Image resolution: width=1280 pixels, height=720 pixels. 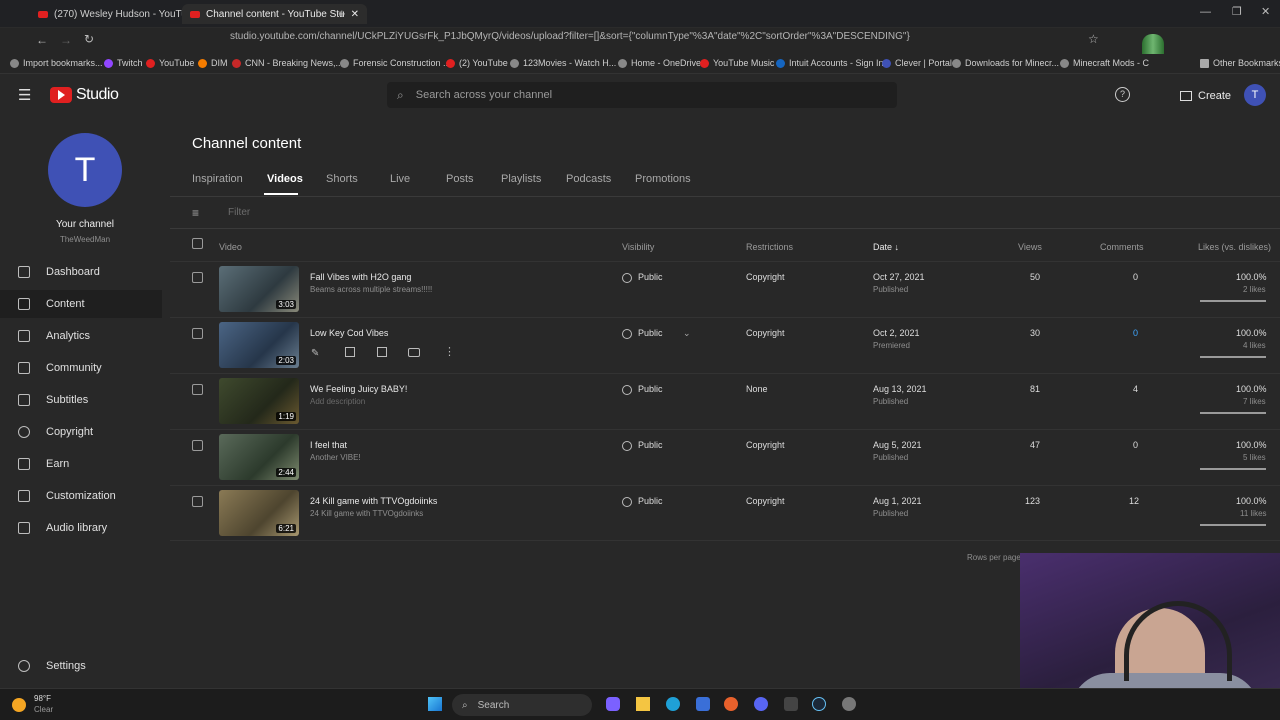 What do you see at coordinates (342, 179) in the screenshot?
I see `tab-shorts: Shorts` at bounding box center [342, 179].